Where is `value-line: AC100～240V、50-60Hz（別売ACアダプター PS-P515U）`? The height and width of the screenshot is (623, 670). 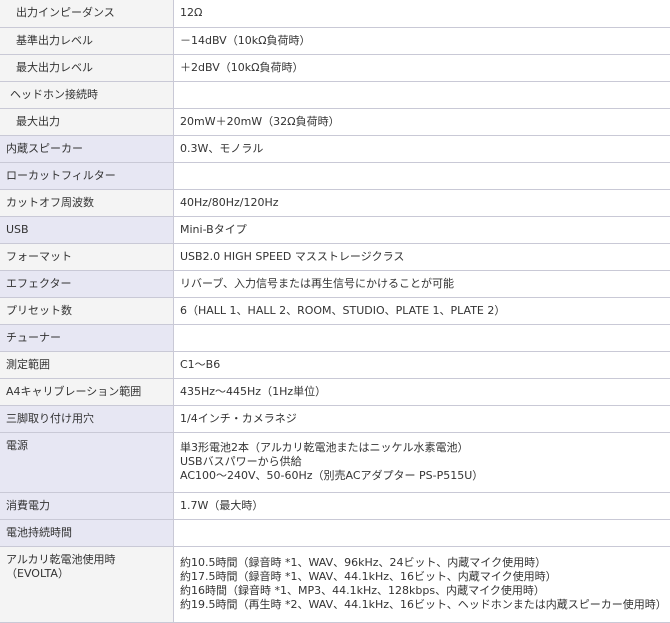 value-line: AC100～240V、50-60Hz（別売ACアダプター PS-P515U） is located at coordinates (422, 476).